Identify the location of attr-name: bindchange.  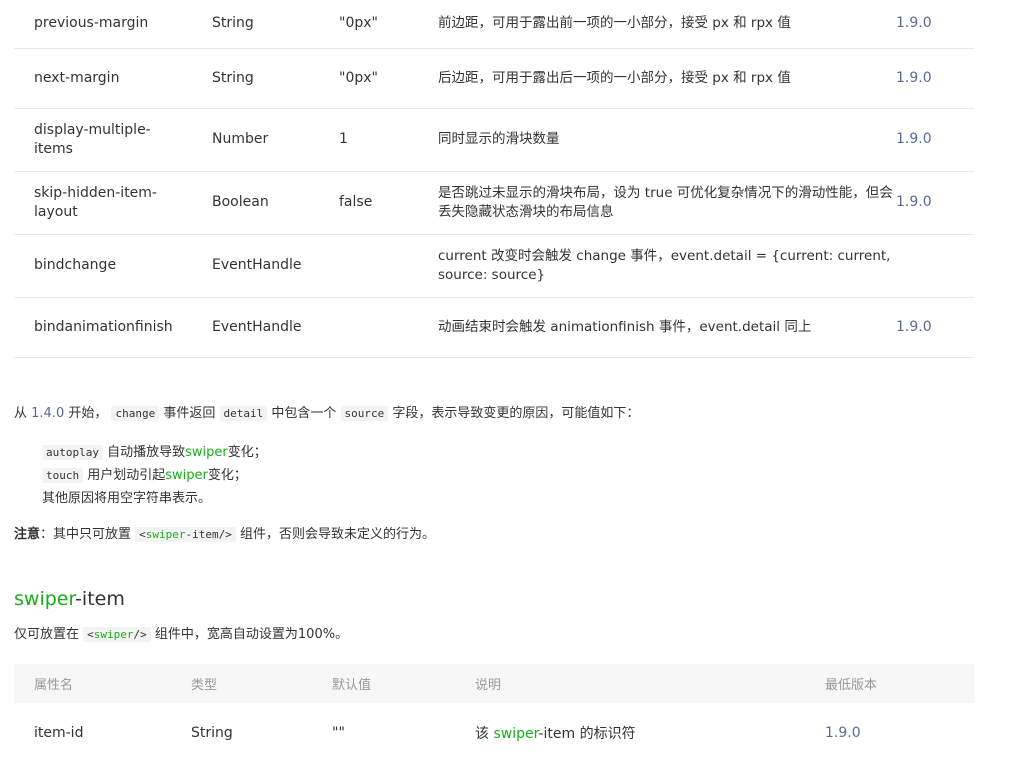
(113, 266).